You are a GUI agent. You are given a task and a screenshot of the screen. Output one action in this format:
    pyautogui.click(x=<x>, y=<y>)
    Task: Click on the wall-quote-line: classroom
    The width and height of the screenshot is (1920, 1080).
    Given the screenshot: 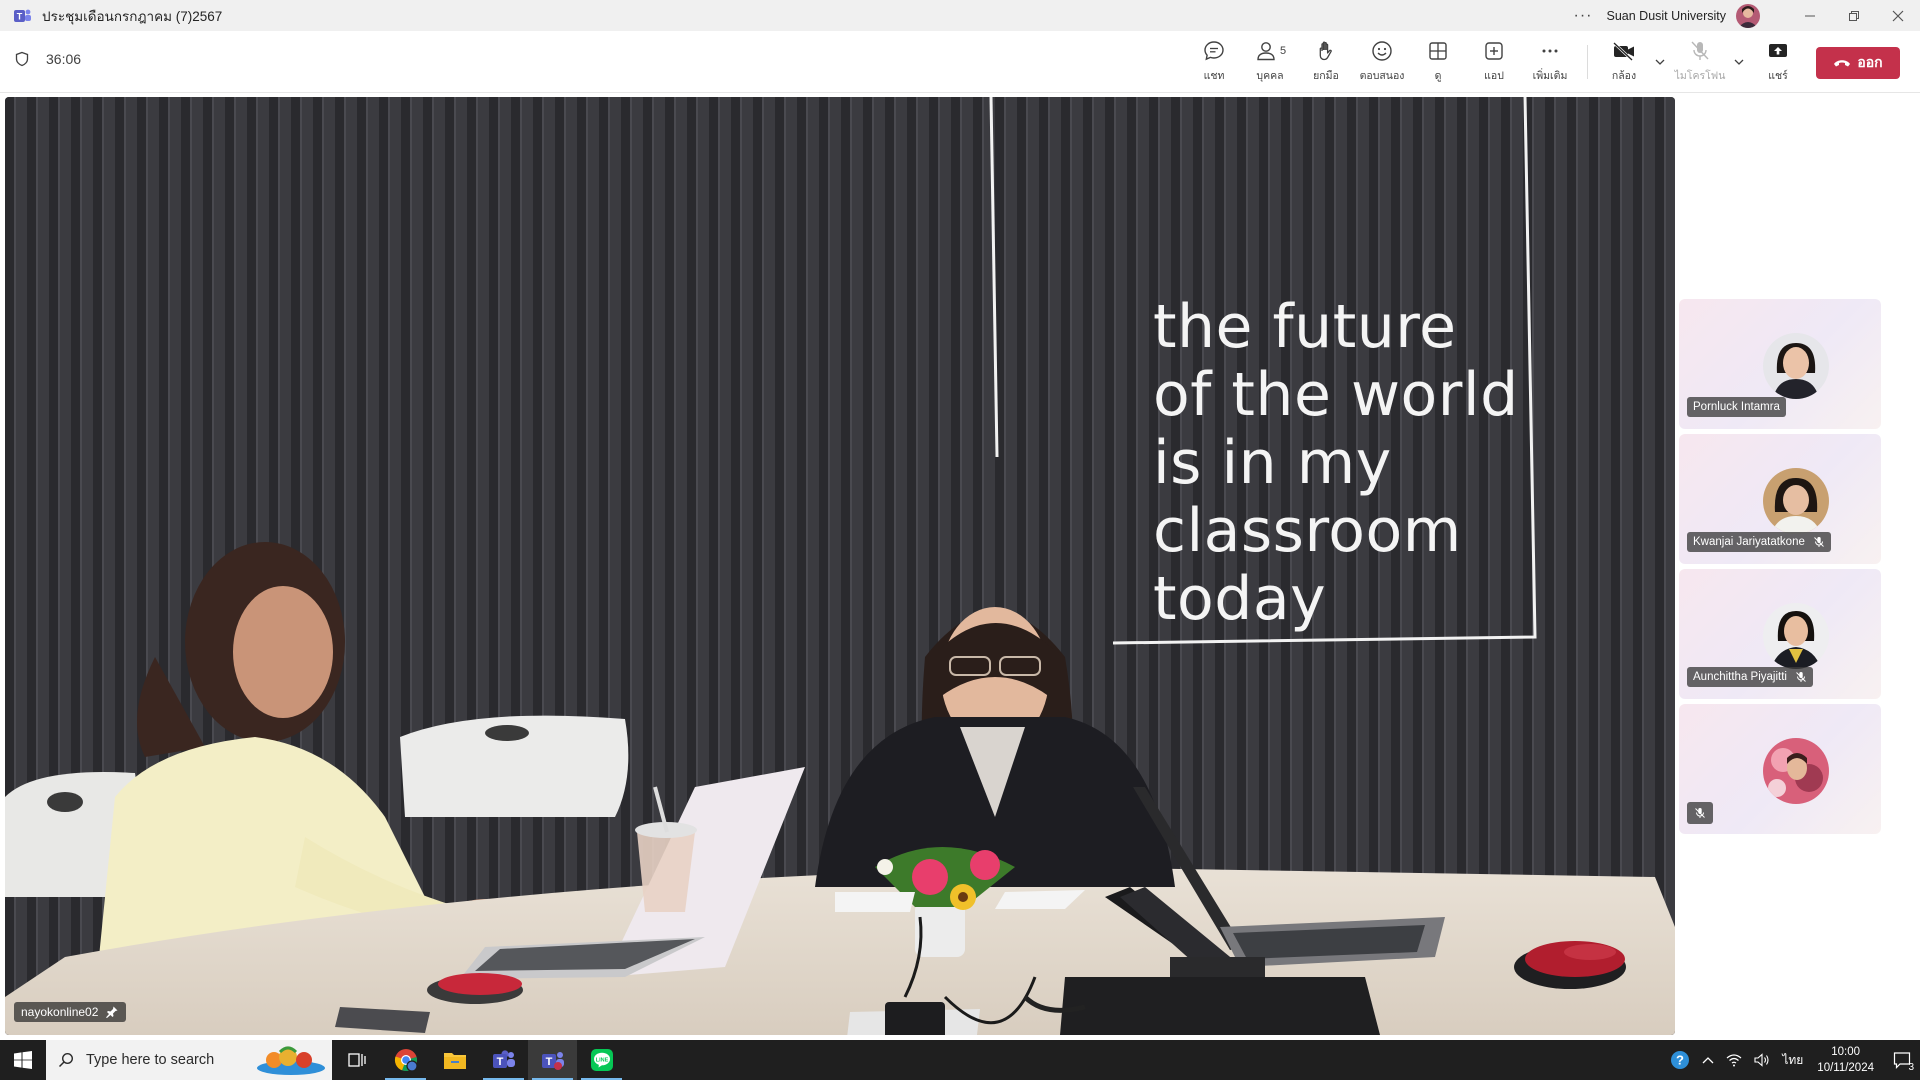 What is the action you would take?
    pyautogui.click(x=1307, y=531)
    